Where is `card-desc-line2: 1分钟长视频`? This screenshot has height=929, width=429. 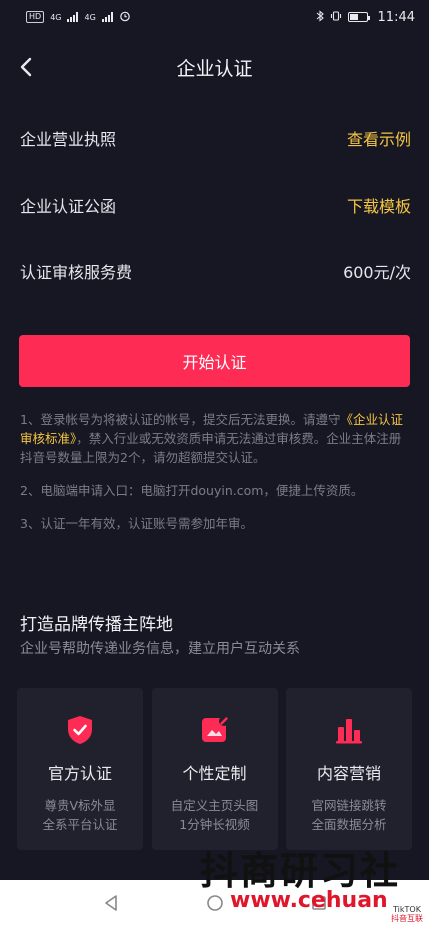 card-desc-line2: 1分钟长视频 is located at coordinates (214, 824).